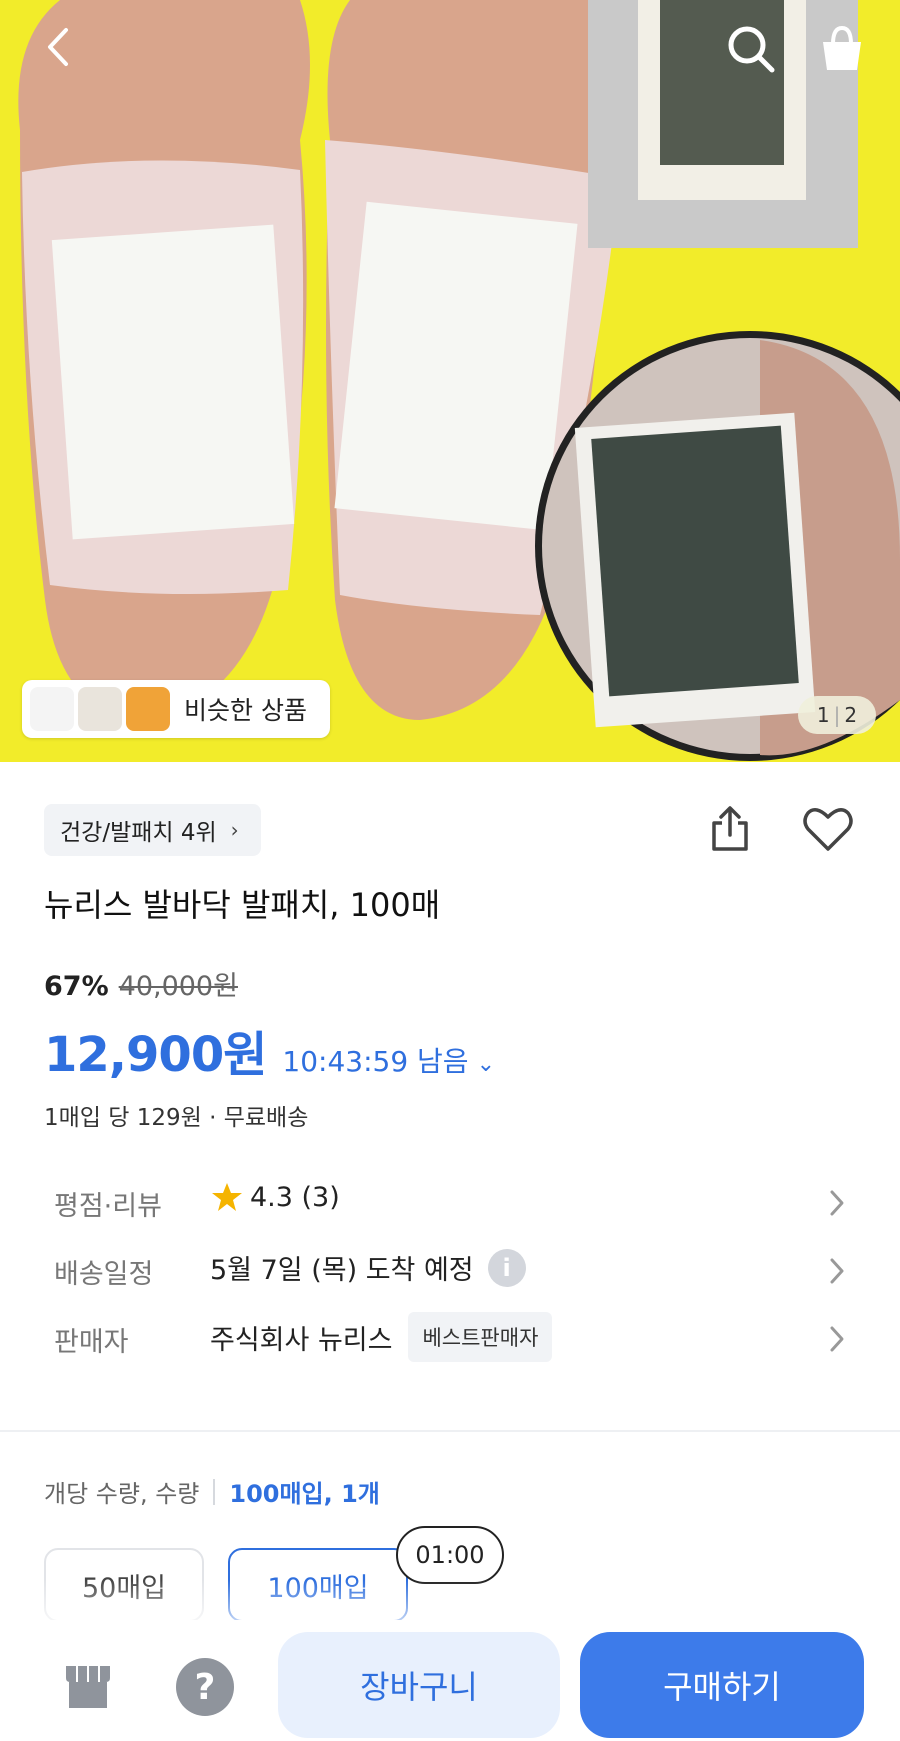 The width and height of the screenshot is (900, 1741). I want to click on product-title: 뉴리스 발바닥 발패치, 100매, so click(242, 905).